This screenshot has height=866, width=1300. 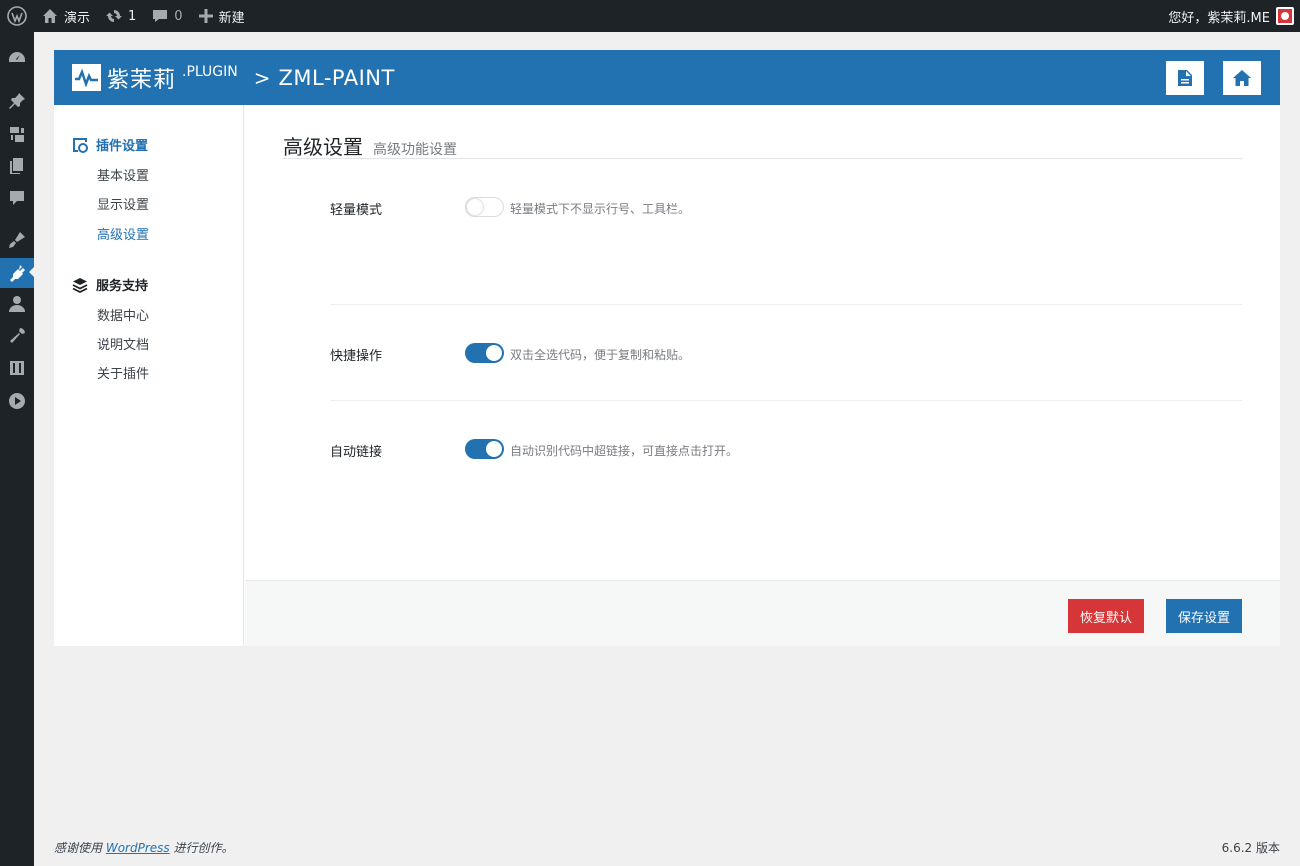 I want to click on footer-version: 6.6.2 版本, so click(x=1250, y=848).